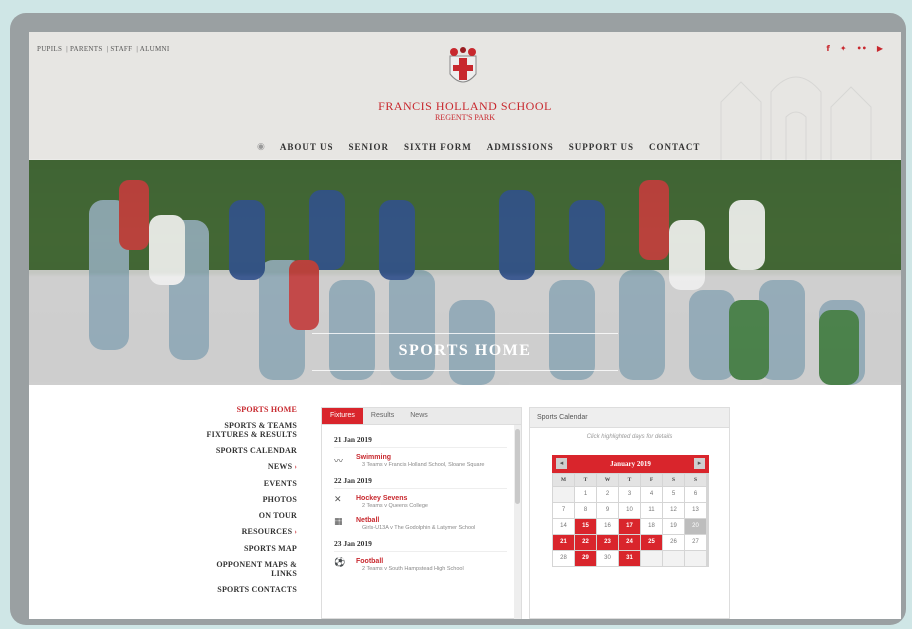 The height and width of the screenshot is (629, 912). Describe the element at coordinates (561, 463) in the screenshot. I see `prev-month-icon: ◂` at that location.